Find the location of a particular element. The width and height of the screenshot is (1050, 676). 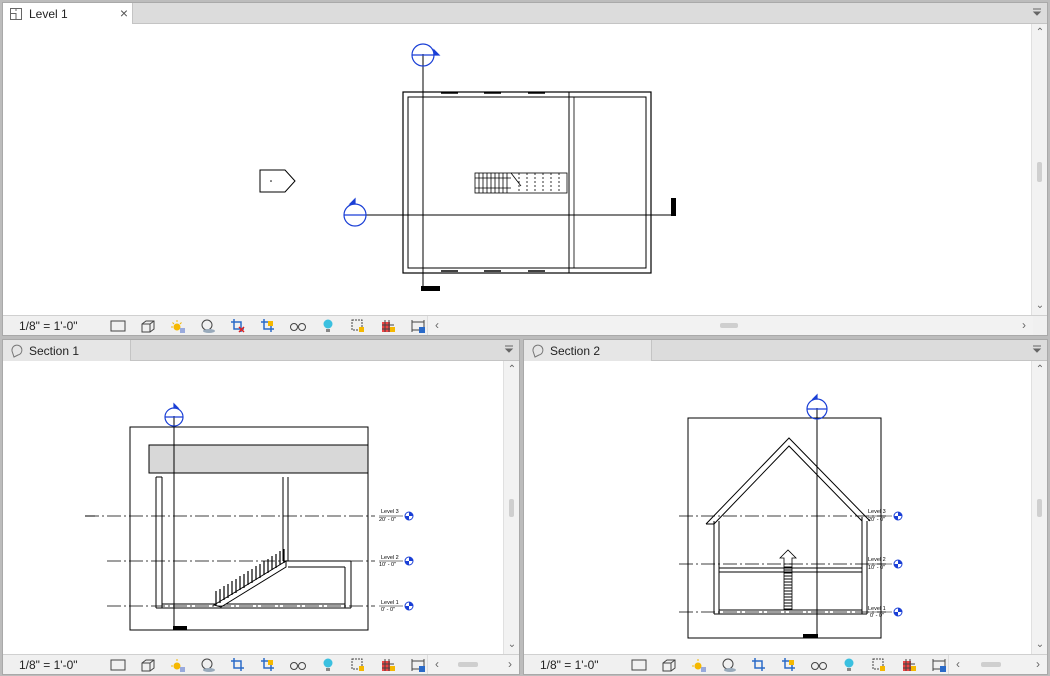

floor-plan-icon is located at coordinates (16, 13).